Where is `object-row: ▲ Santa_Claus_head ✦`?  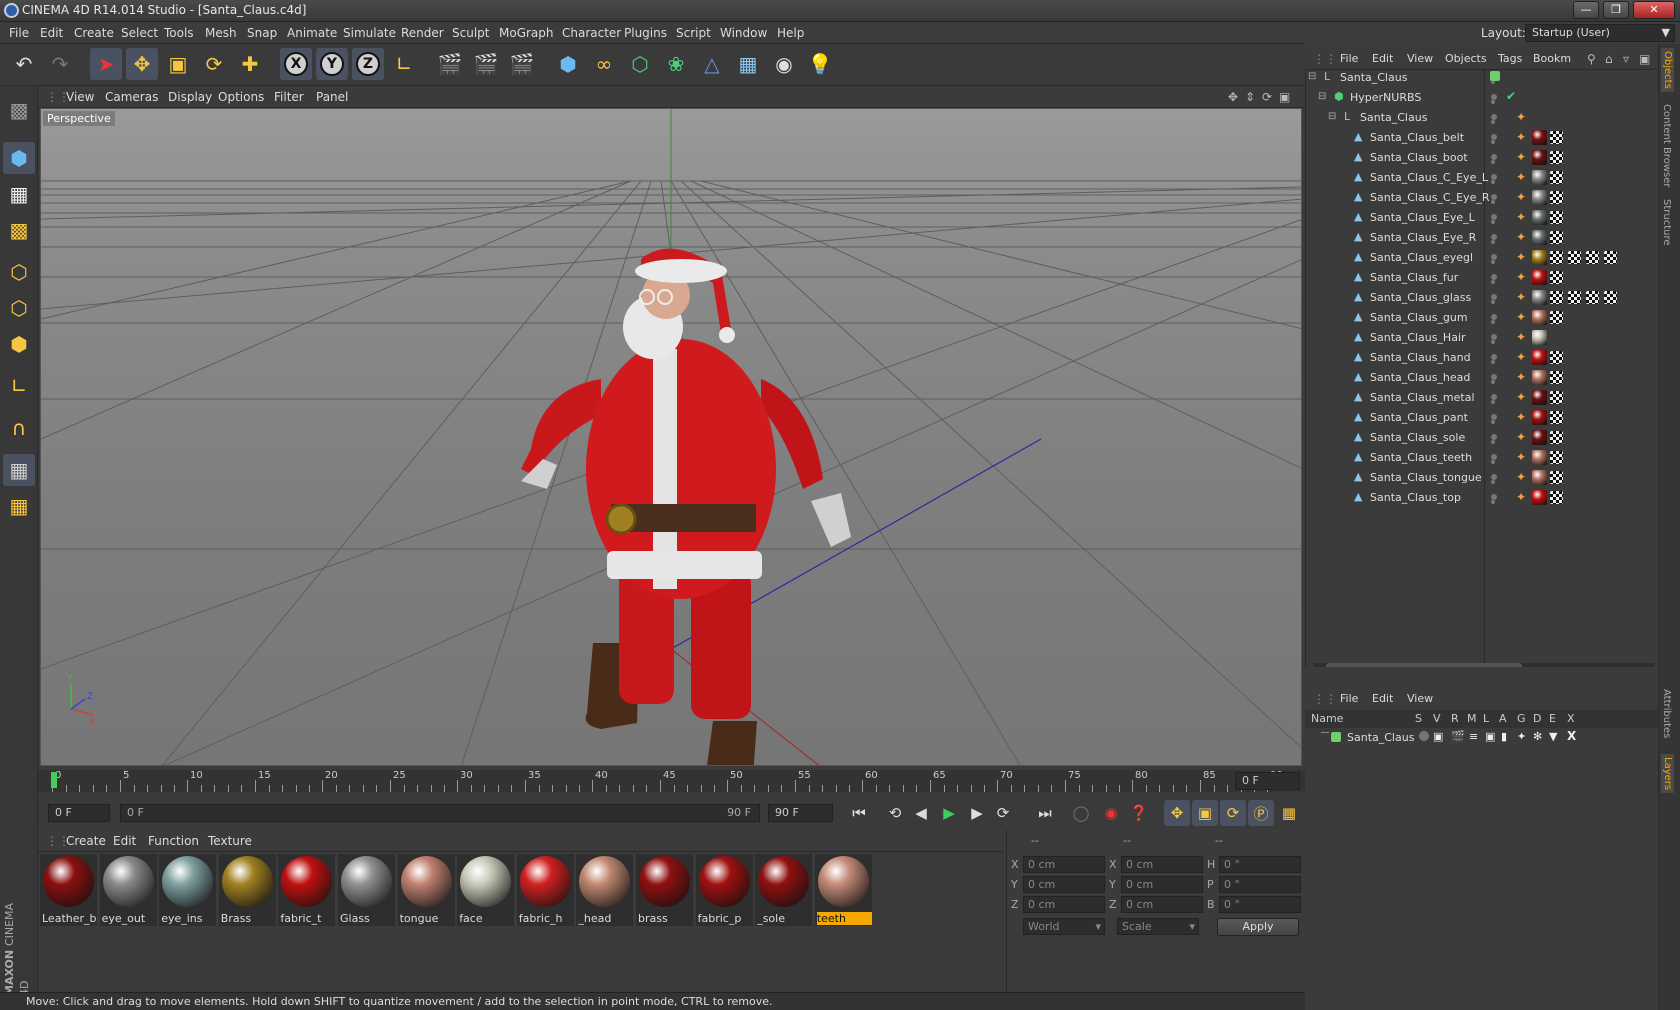
object-row: ▲ Santa_Claus_head ✦ is located at coordinates (1482, 378).